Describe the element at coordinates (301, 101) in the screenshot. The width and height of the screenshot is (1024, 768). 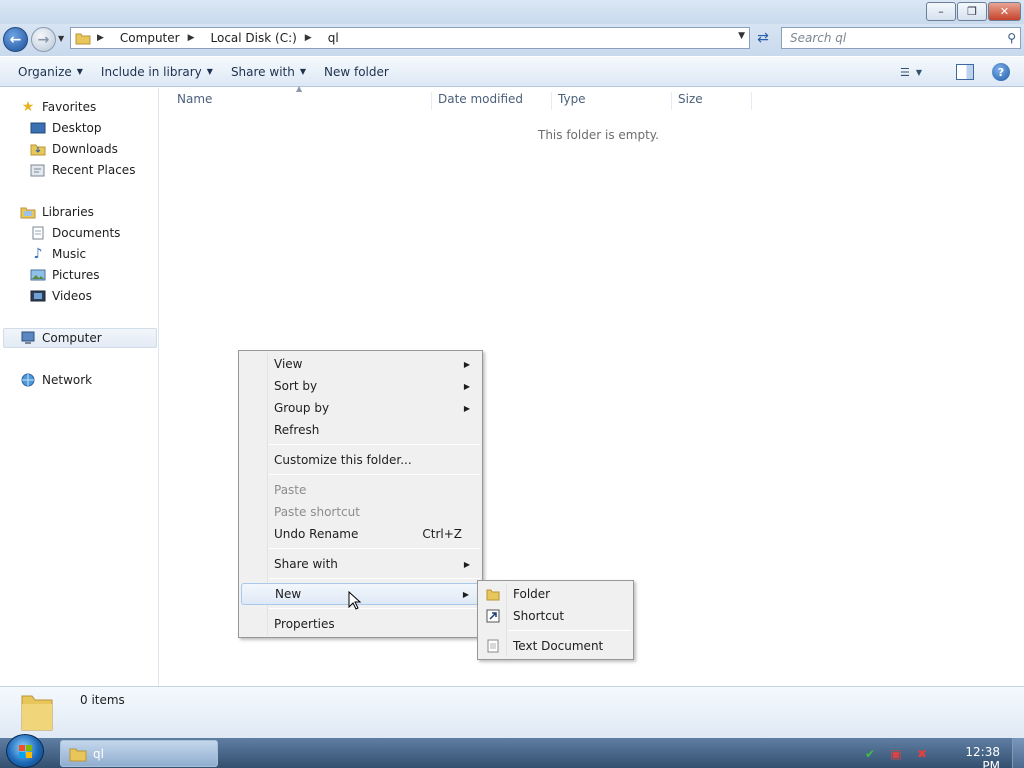
I see `column-header-name: Name` at that location.